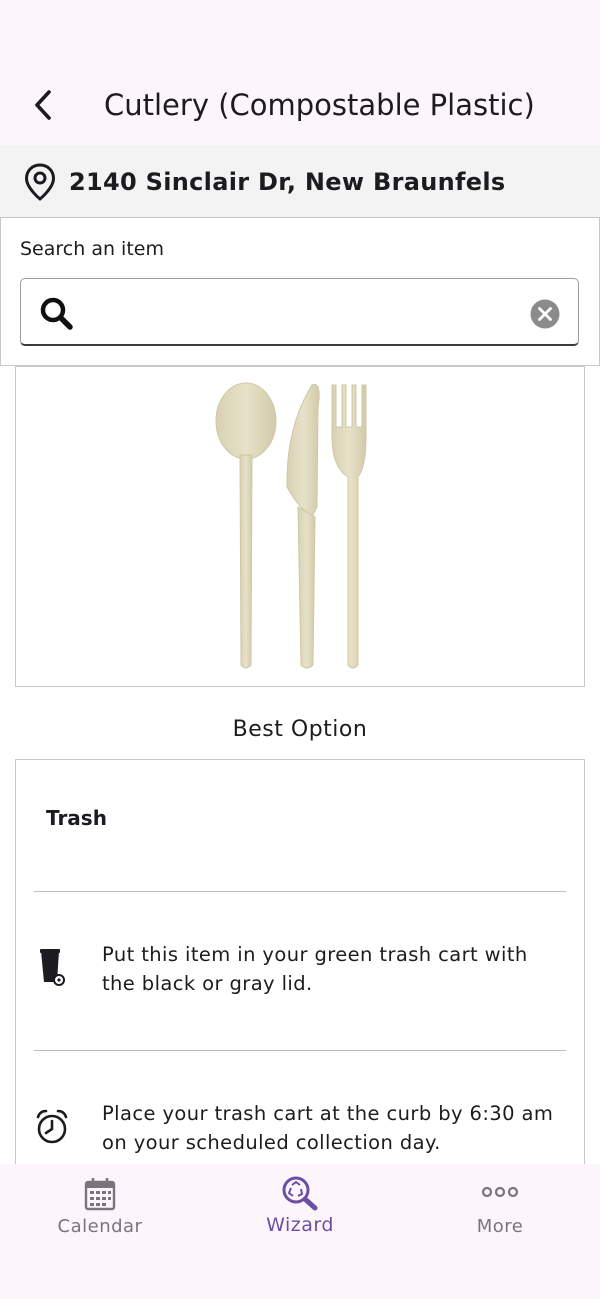 The height and width of the screenshot is (1299, 600). I want to click on search-box, so click(299, 312).